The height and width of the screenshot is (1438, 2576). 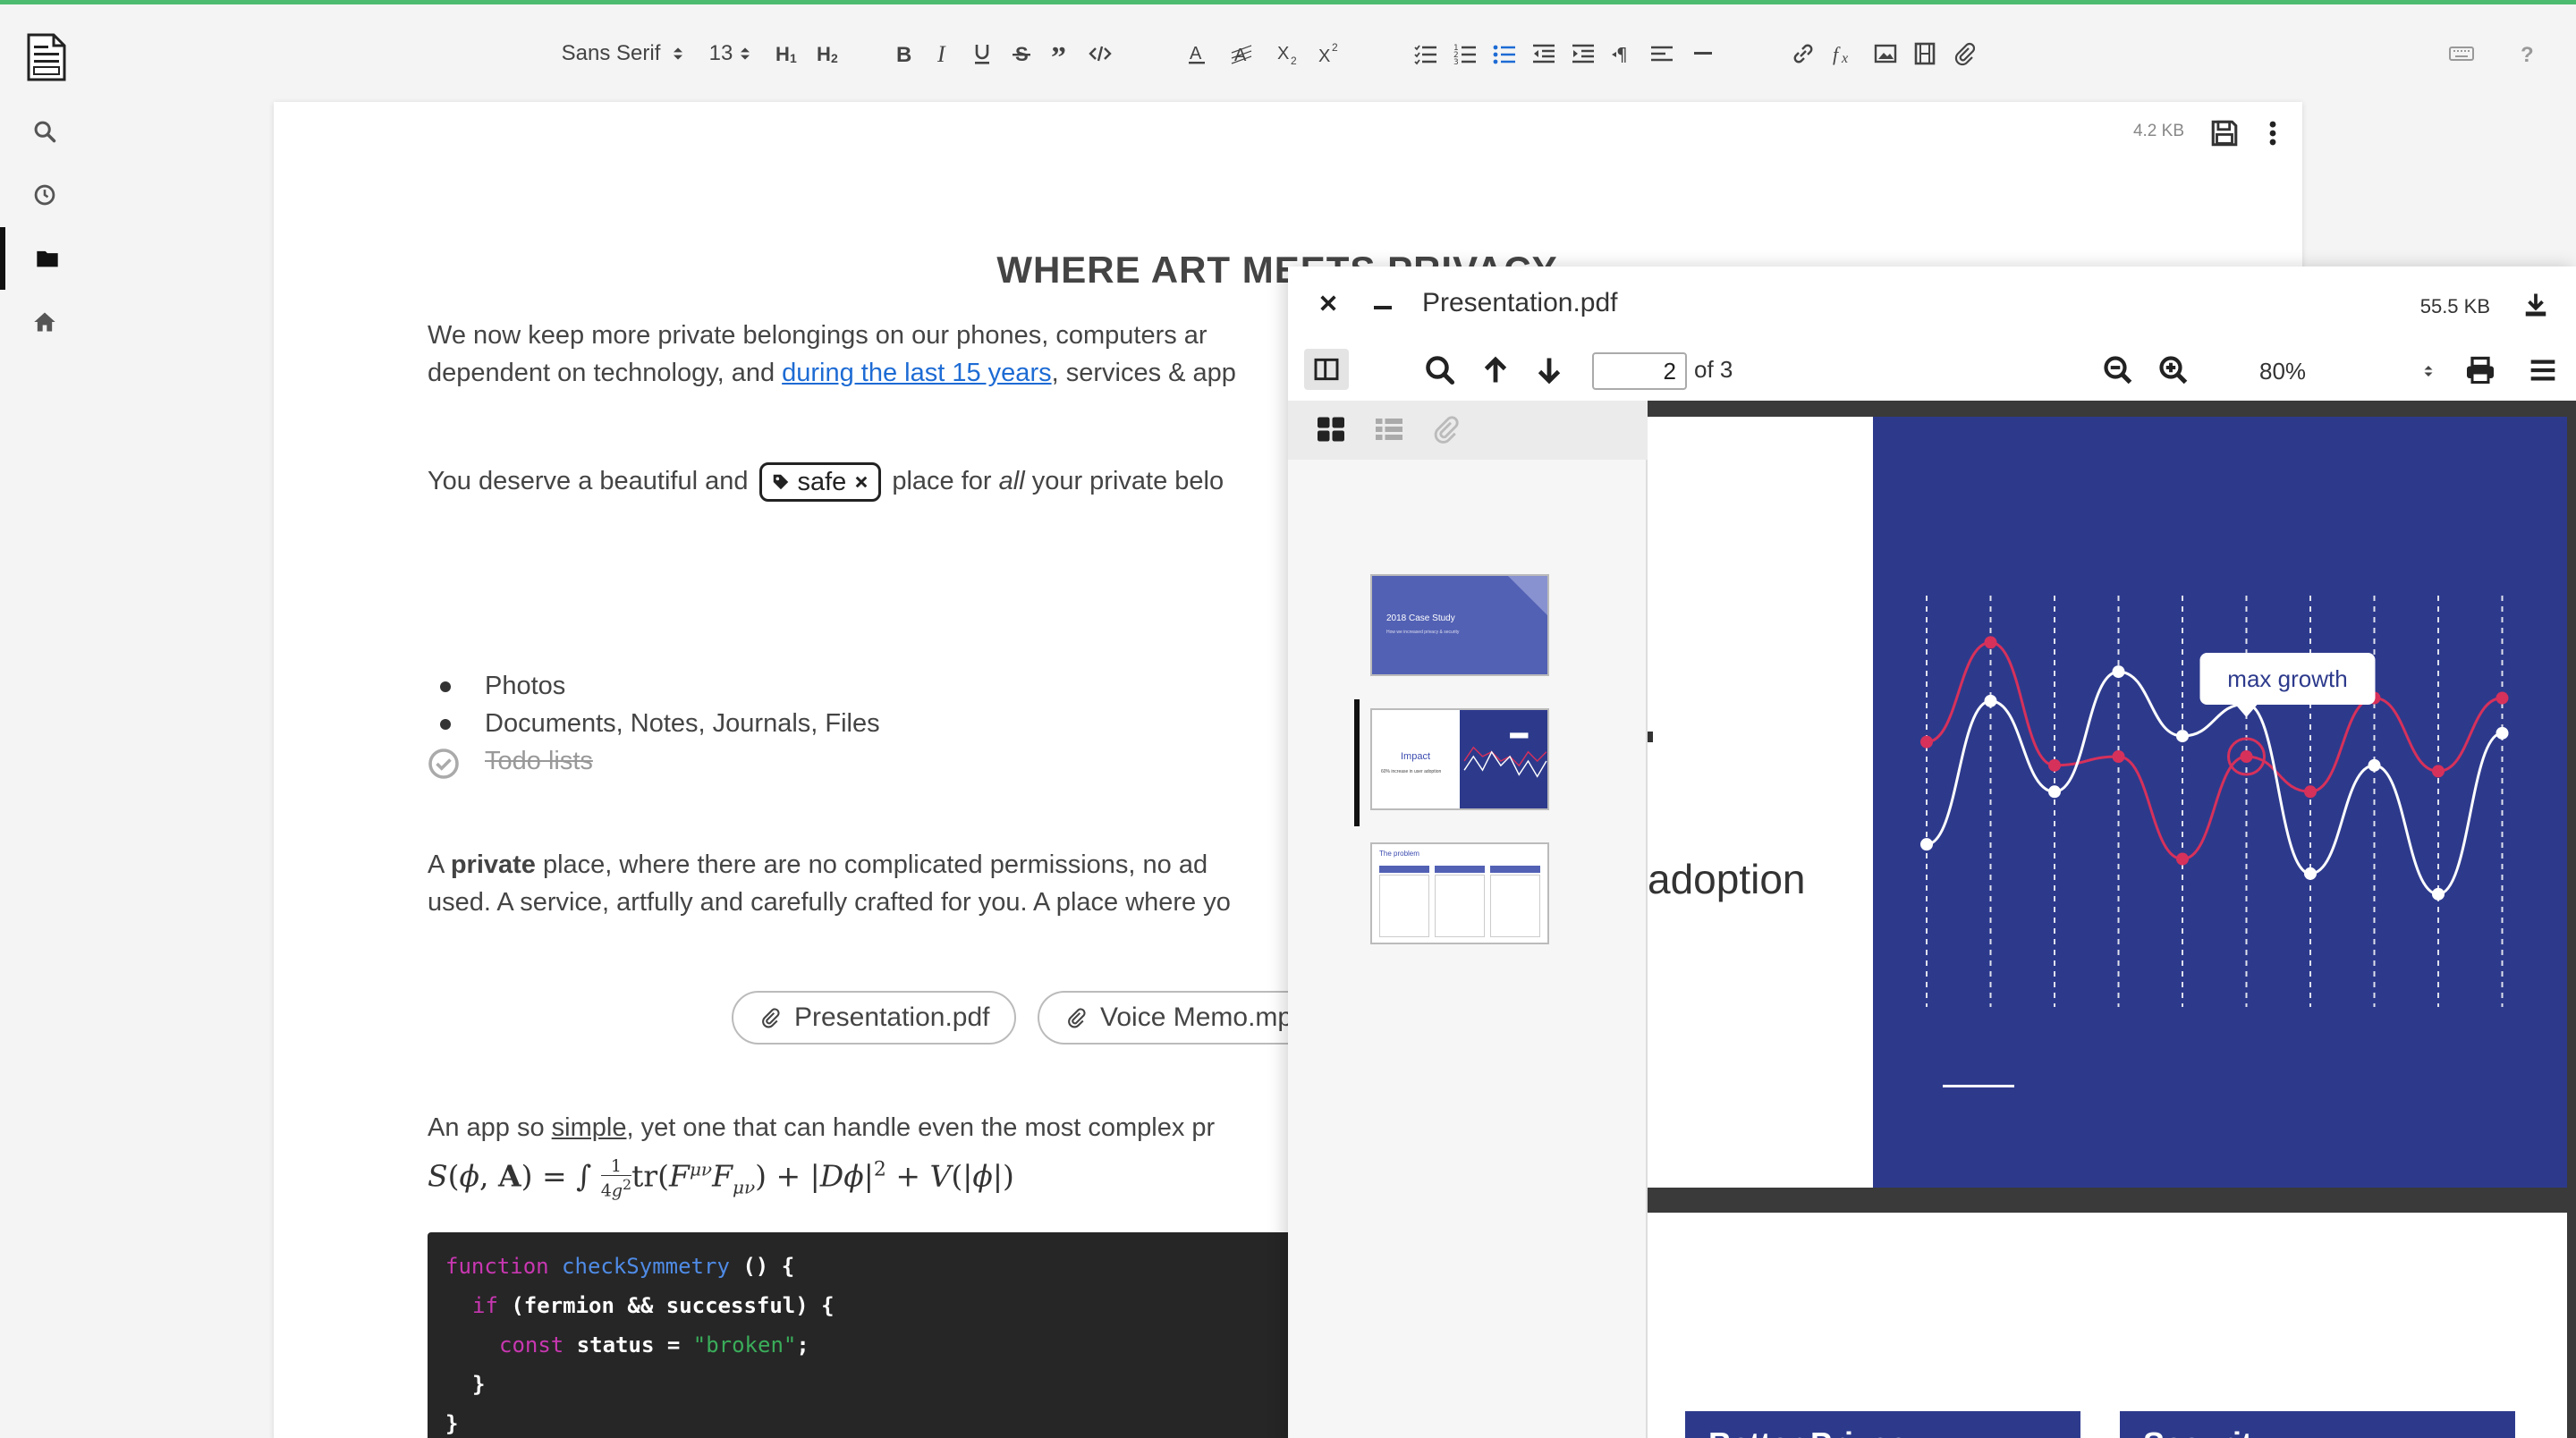 I want to click on slide-card-privacy: Better Privacy, so click(x=1882, y=1424).